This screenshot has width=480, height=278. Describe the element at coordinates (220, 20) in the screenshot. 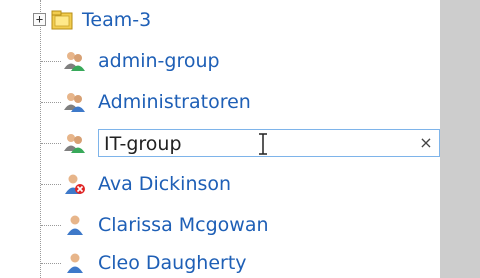

I see `tree-node-team-3: + Team-3` at that location.